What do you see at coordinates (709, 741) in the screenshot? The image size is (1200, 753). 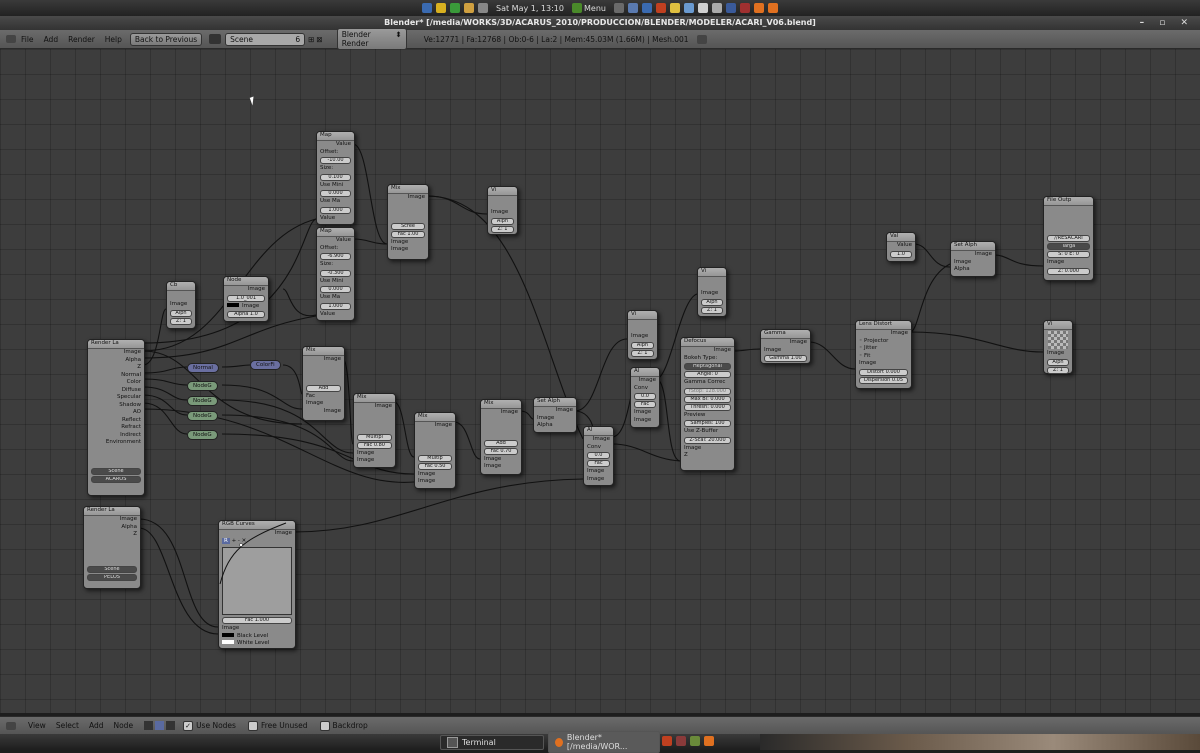 I see `blender-tray-icon` at bounding box center [709, 741].